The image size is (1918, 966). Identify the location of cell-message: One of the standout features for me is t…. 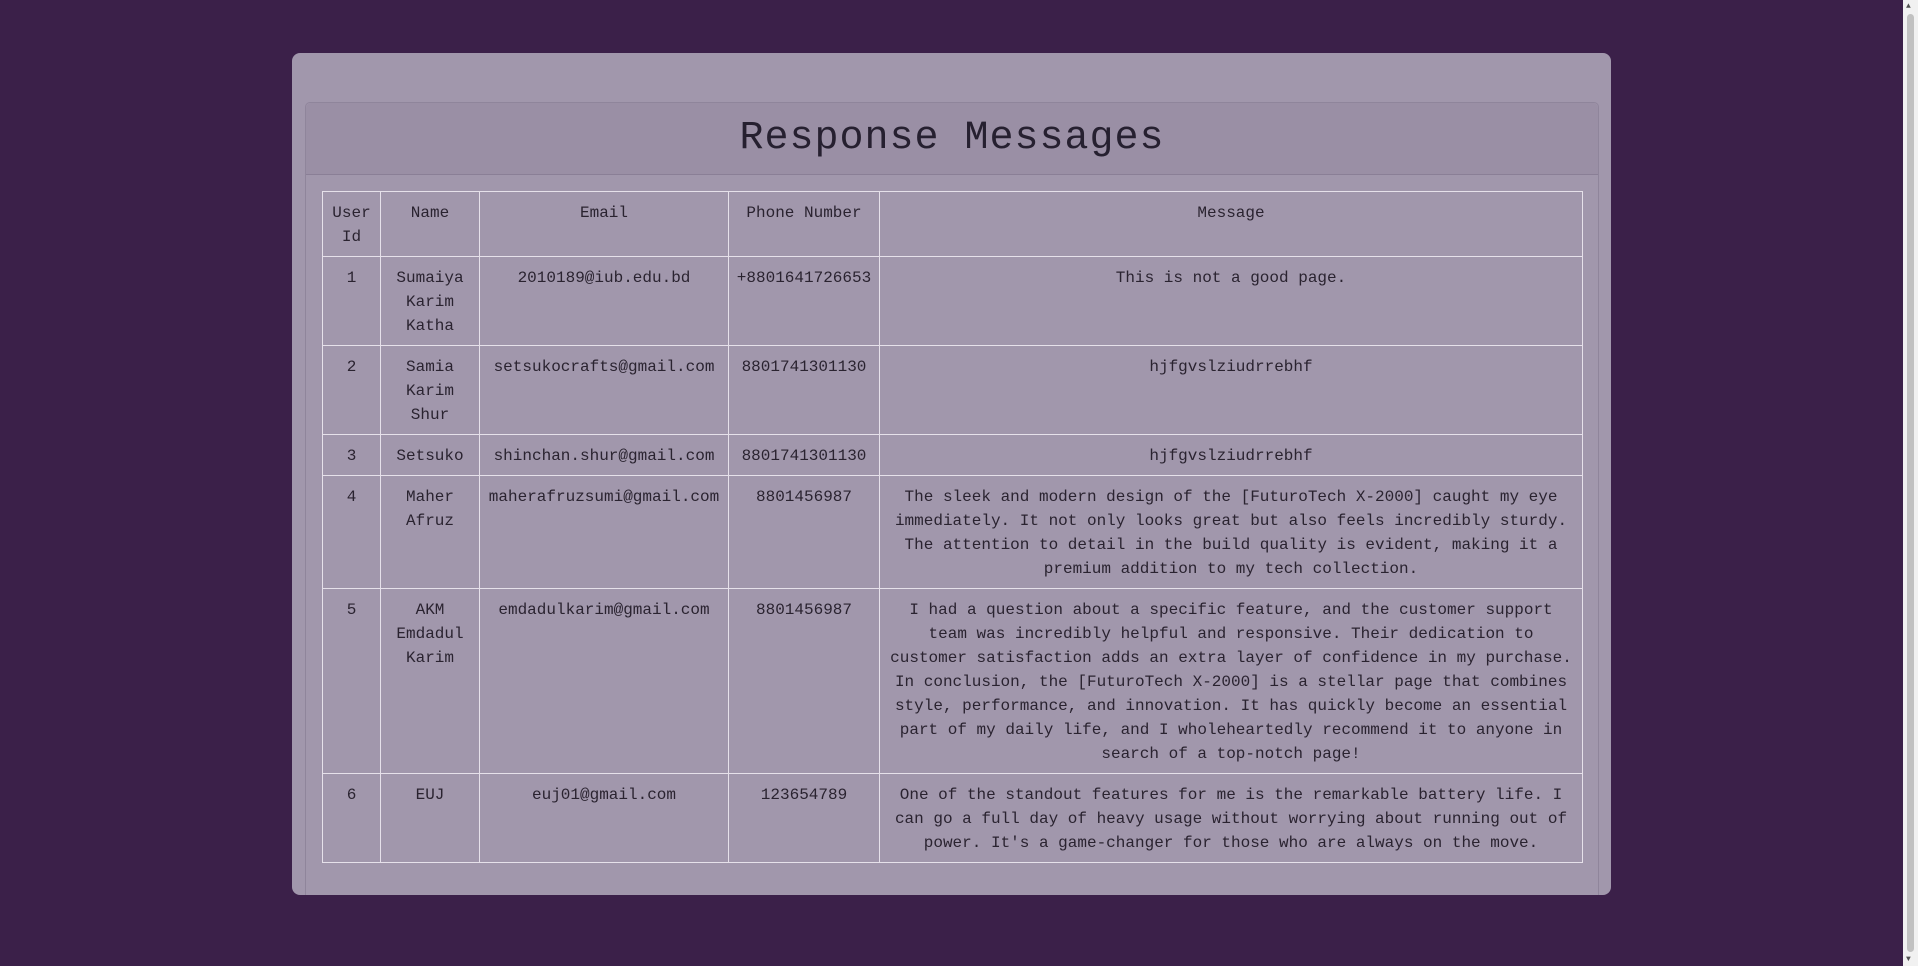
(1231, 818).